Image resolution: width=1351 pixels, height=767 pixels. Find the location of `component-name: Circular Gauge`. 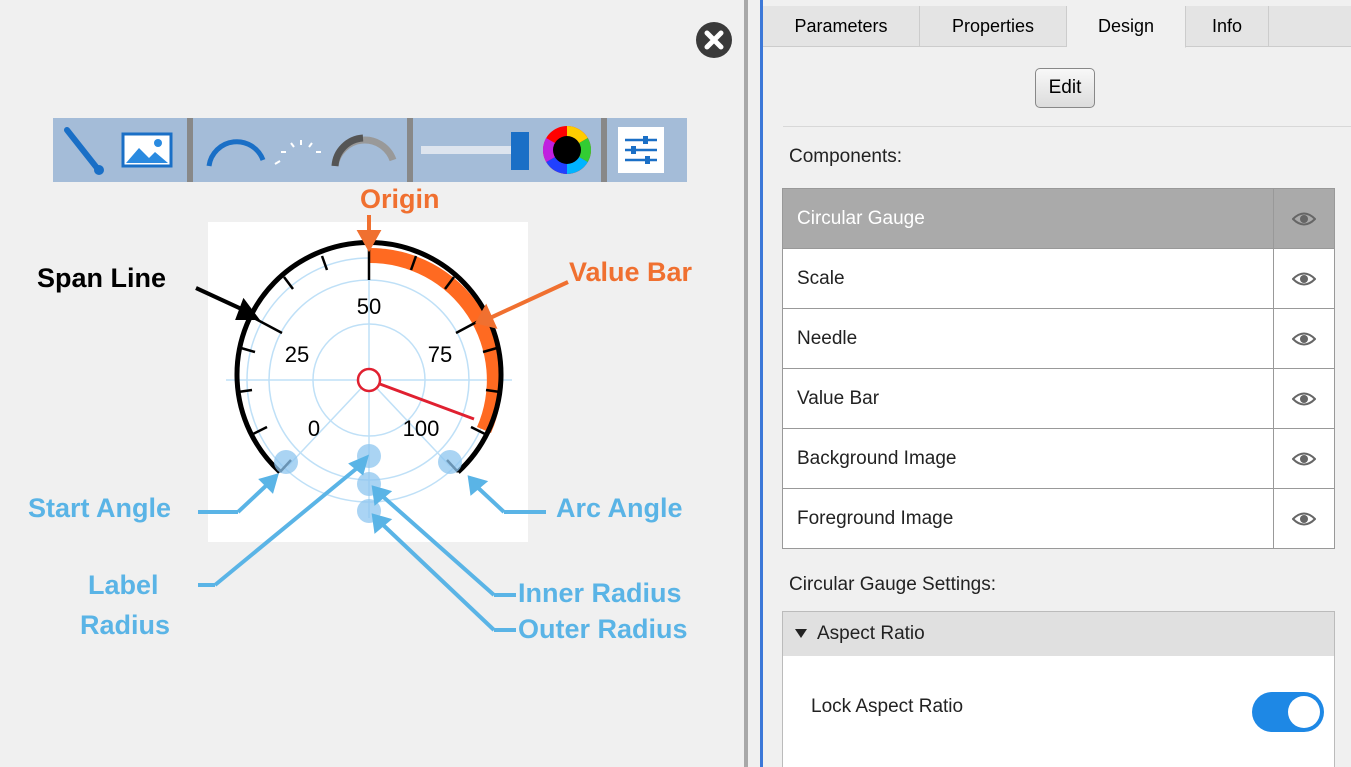

component-name: Circular Gauge is located at coordinates (861, 218).